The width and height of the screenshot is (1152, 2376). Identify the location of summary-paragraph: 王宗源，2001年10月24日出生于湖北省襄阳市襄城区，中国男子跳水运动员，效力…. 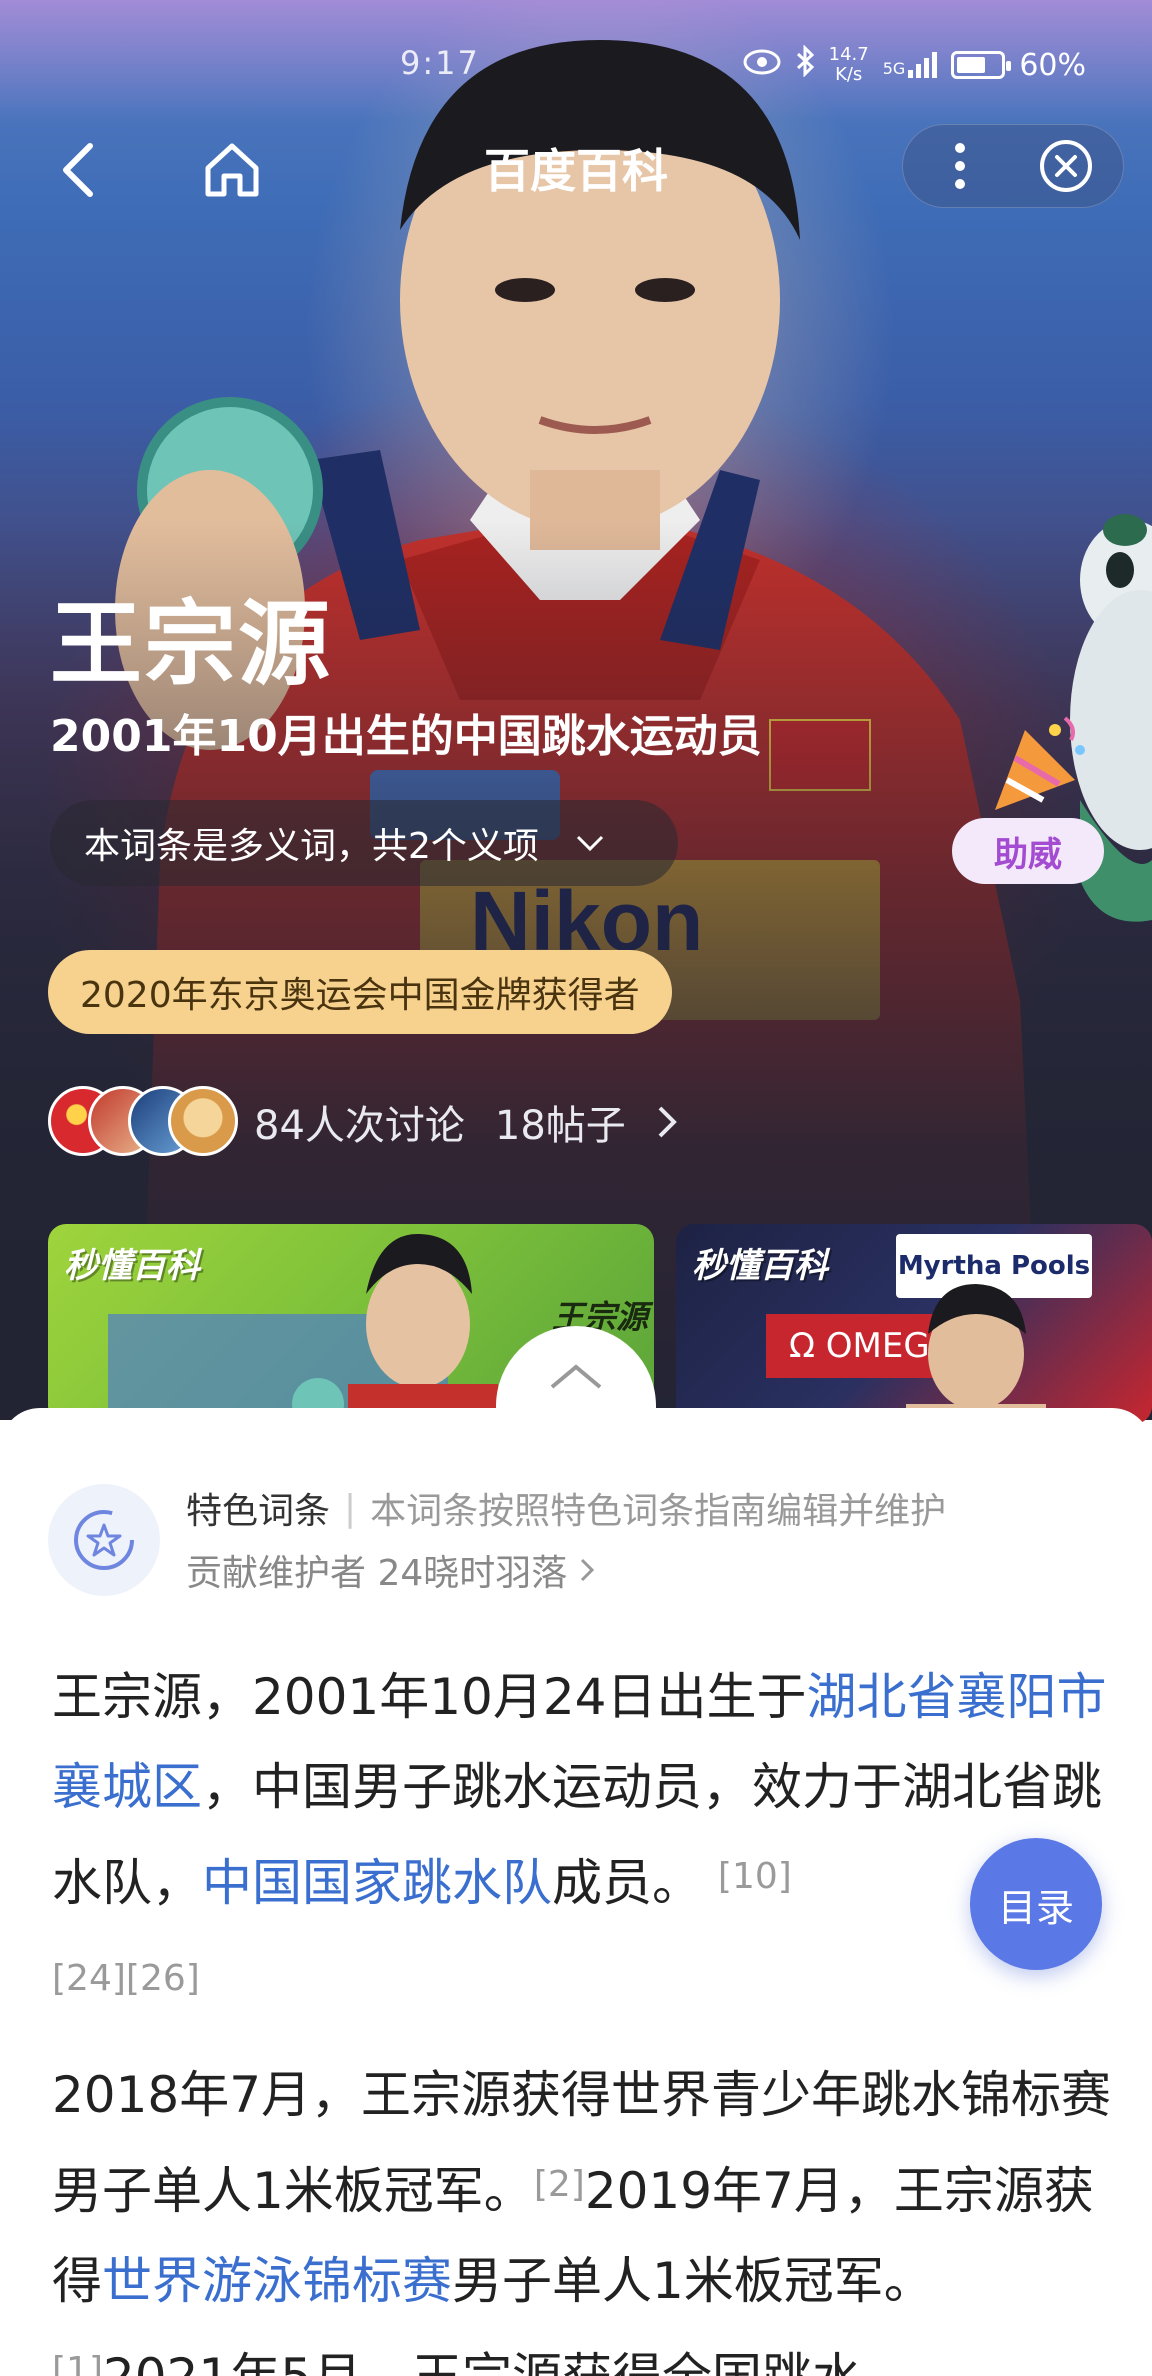
(582, 1838).